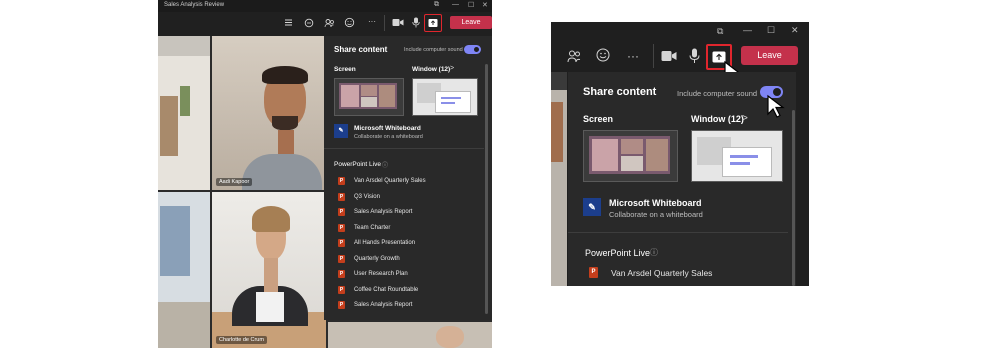  Describe the element at coordinates (476, 49) in the screenshot. I see `toggle-knob` at that location.